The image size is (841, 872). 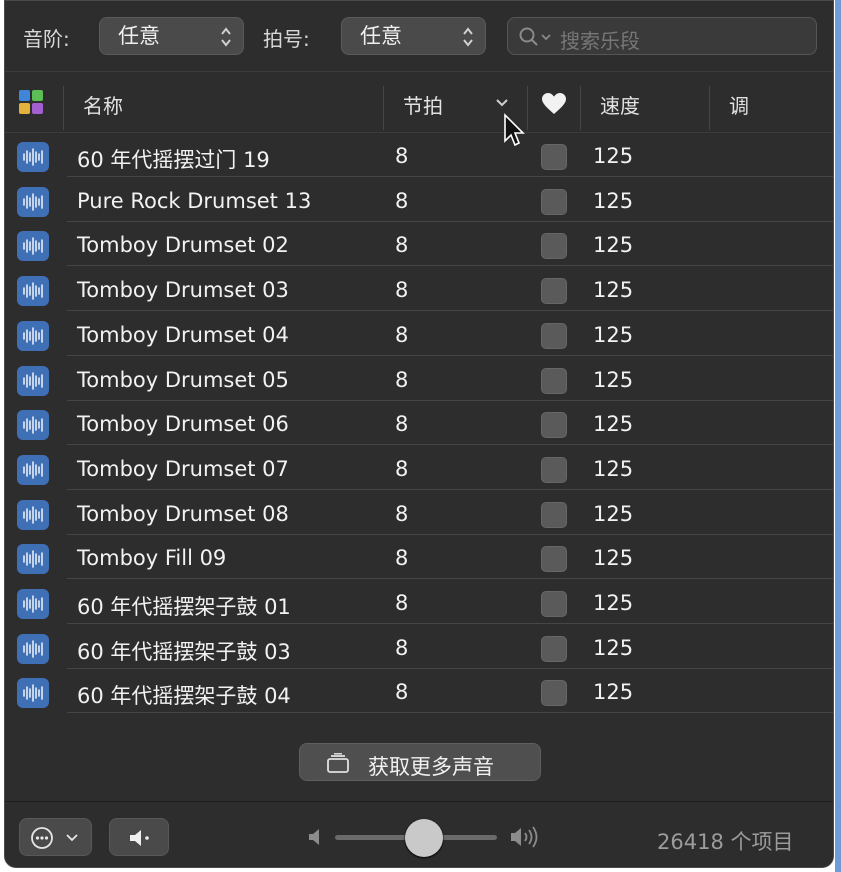 What do you see at coordinates (725, 842) in the screenshot?
I see `item-count: 26418 个项目` at bounding box center [725, 842].